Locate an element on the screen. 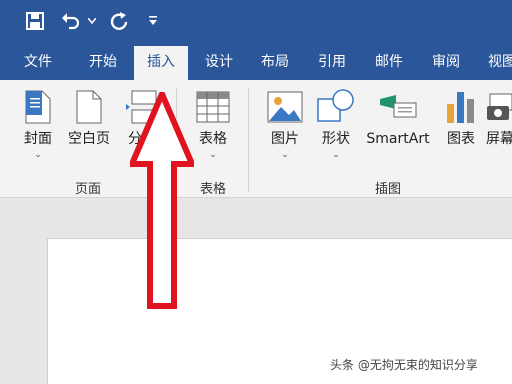 The height and width of the screenshot is (384, 512). picture-button: 图片 ⌄ is located at coordinates (285, 124).